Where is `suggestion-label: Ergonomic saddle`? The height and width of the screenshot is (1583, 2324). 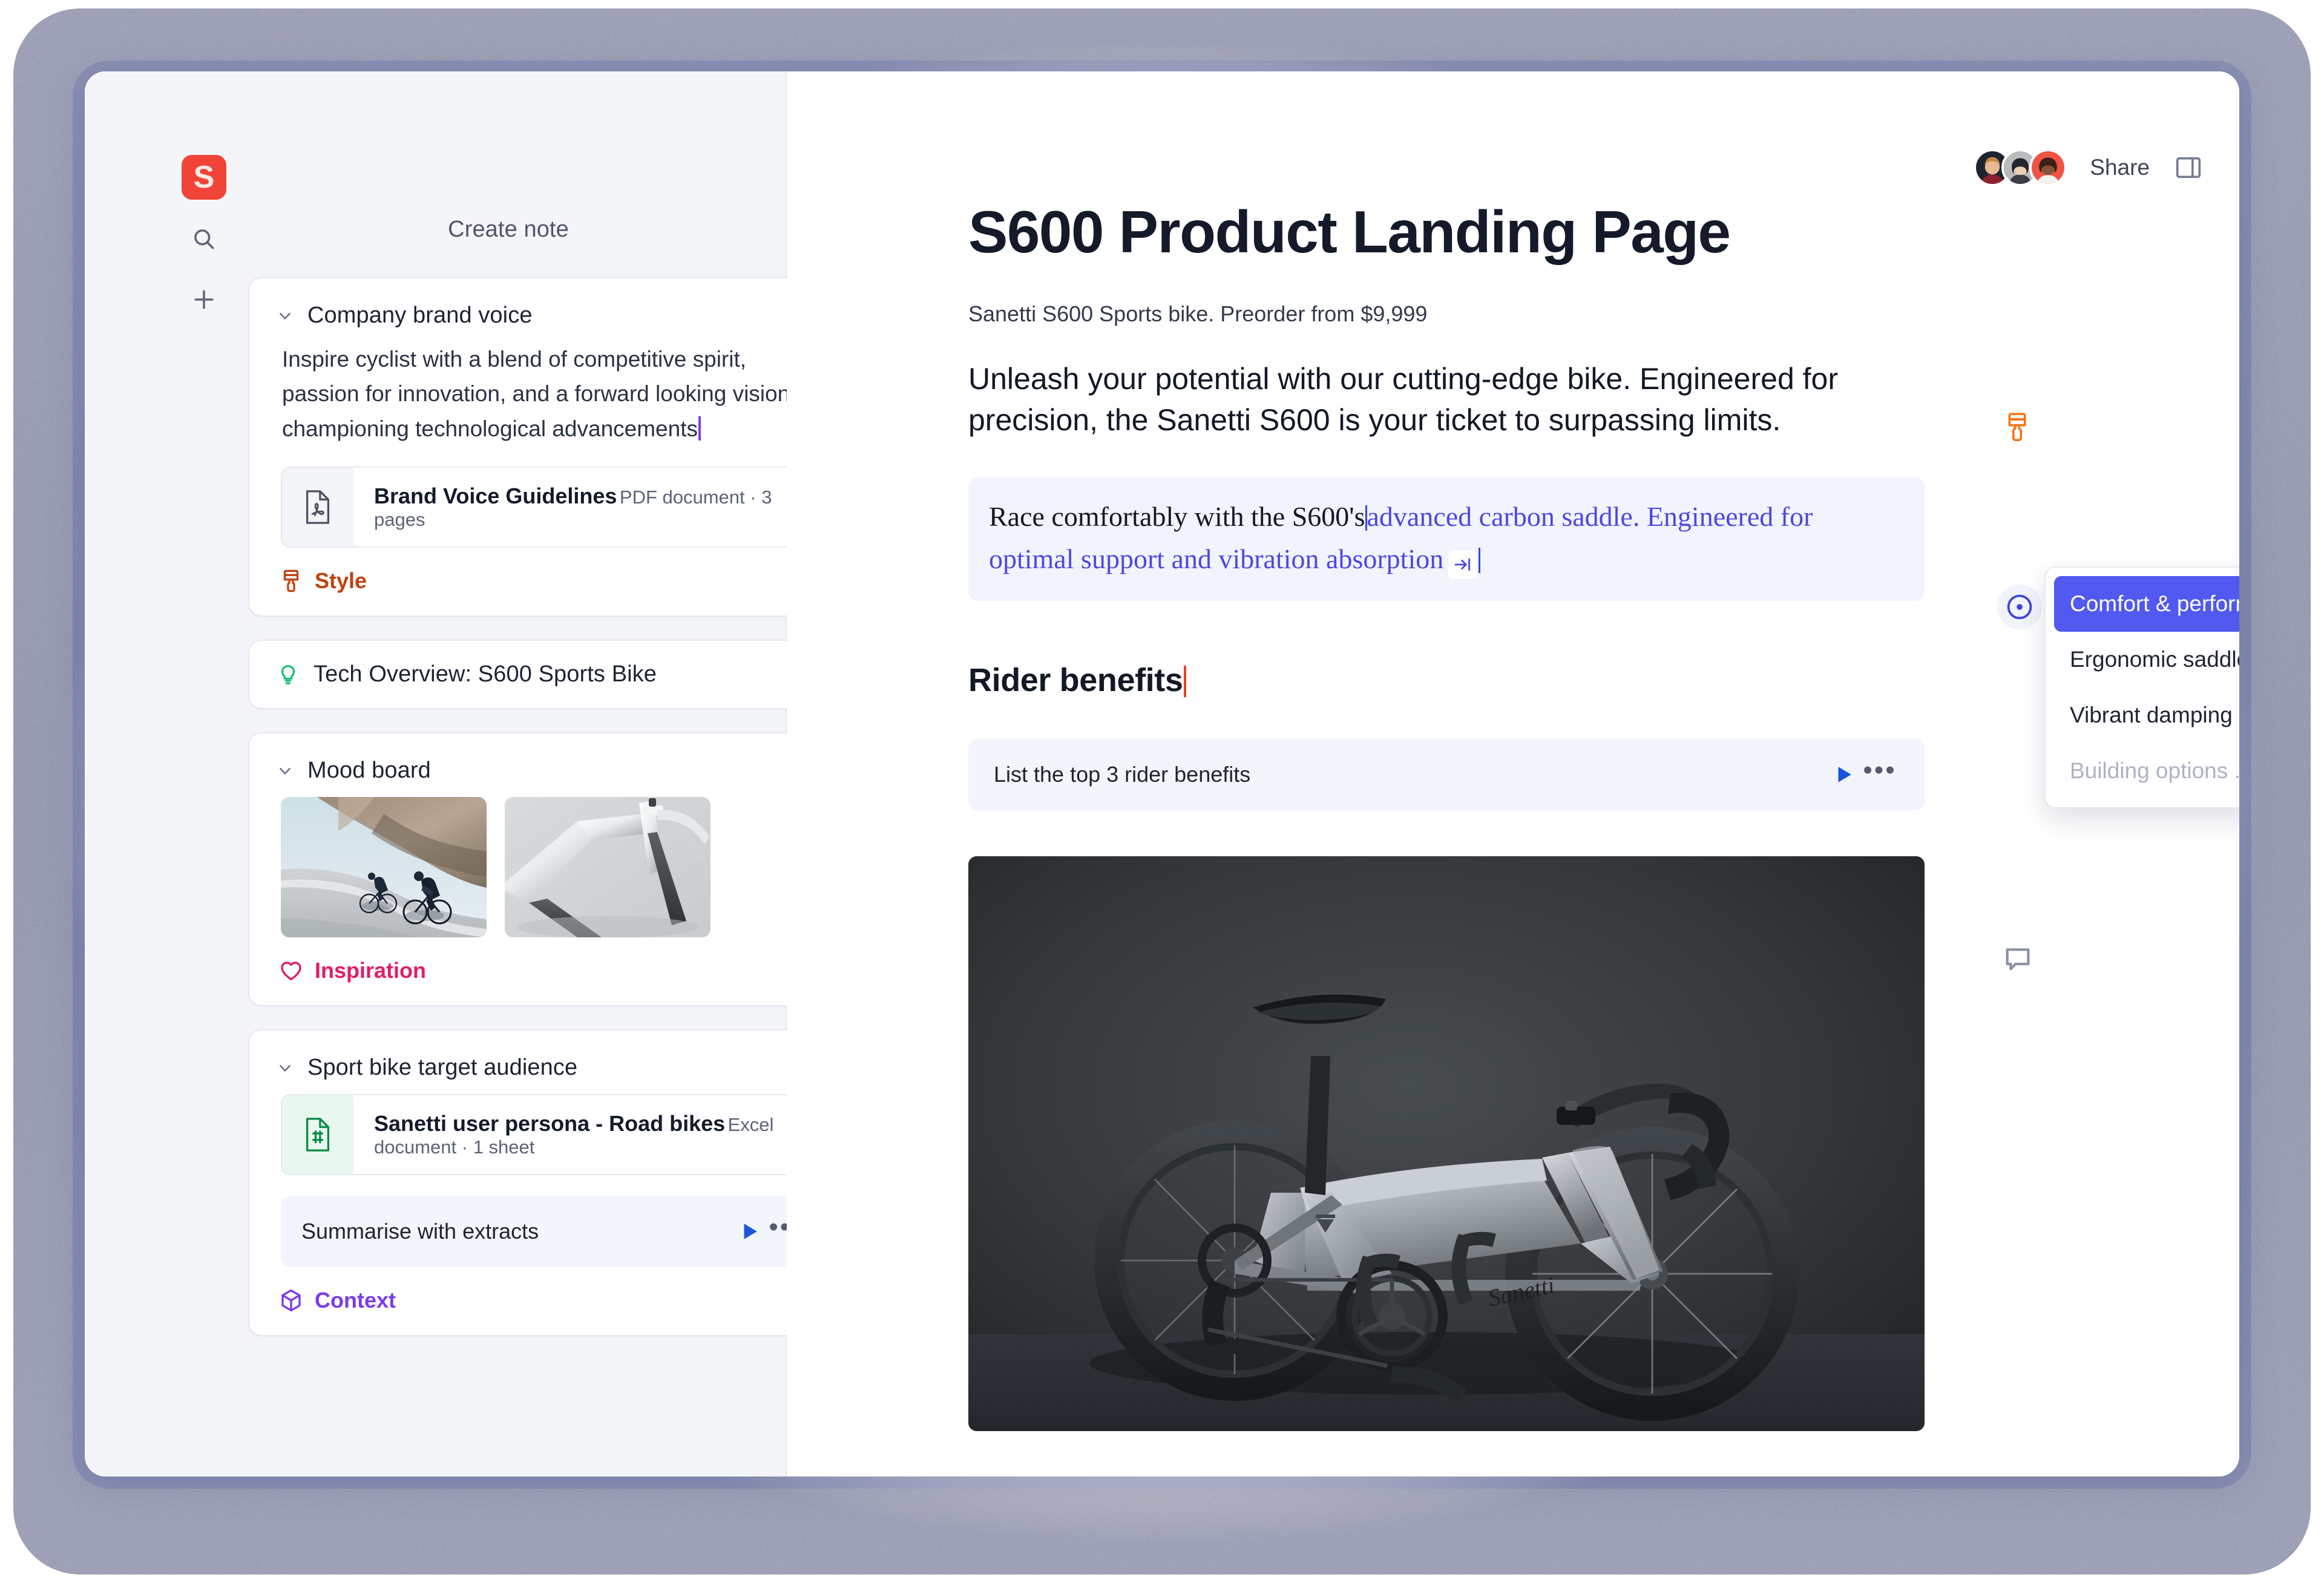
suggestion-label: Ergonomic saddle is located at coordinates (2154, 659).